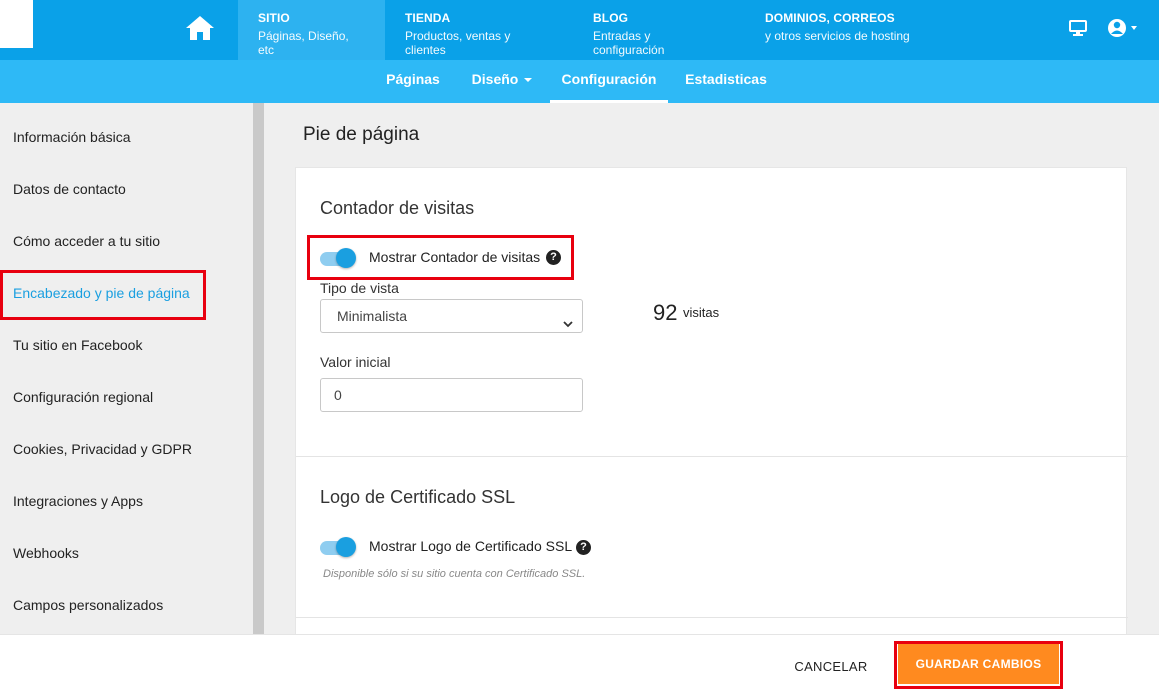 The image size is (1159, 689). I want to click on topnav-tienda-subtitle: Productos, ventas y clientes, so click(458, 43).